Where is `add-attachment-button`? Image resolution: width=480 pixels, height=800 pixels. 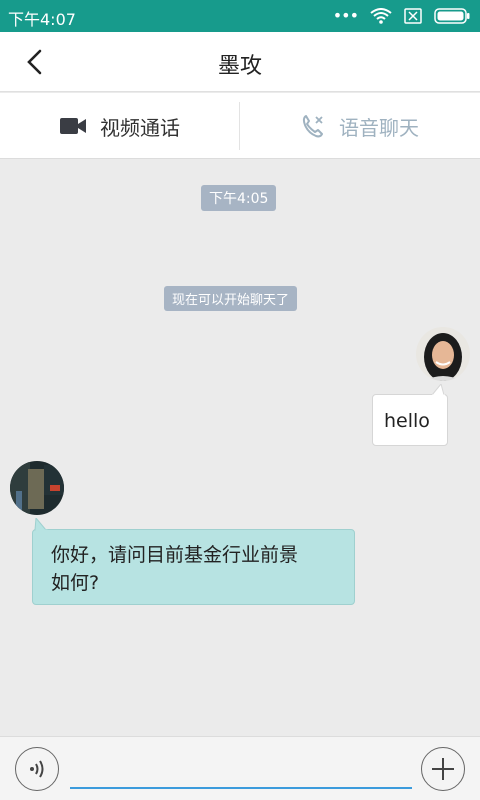 add-attachment-button is located at coordinates (443, 769).